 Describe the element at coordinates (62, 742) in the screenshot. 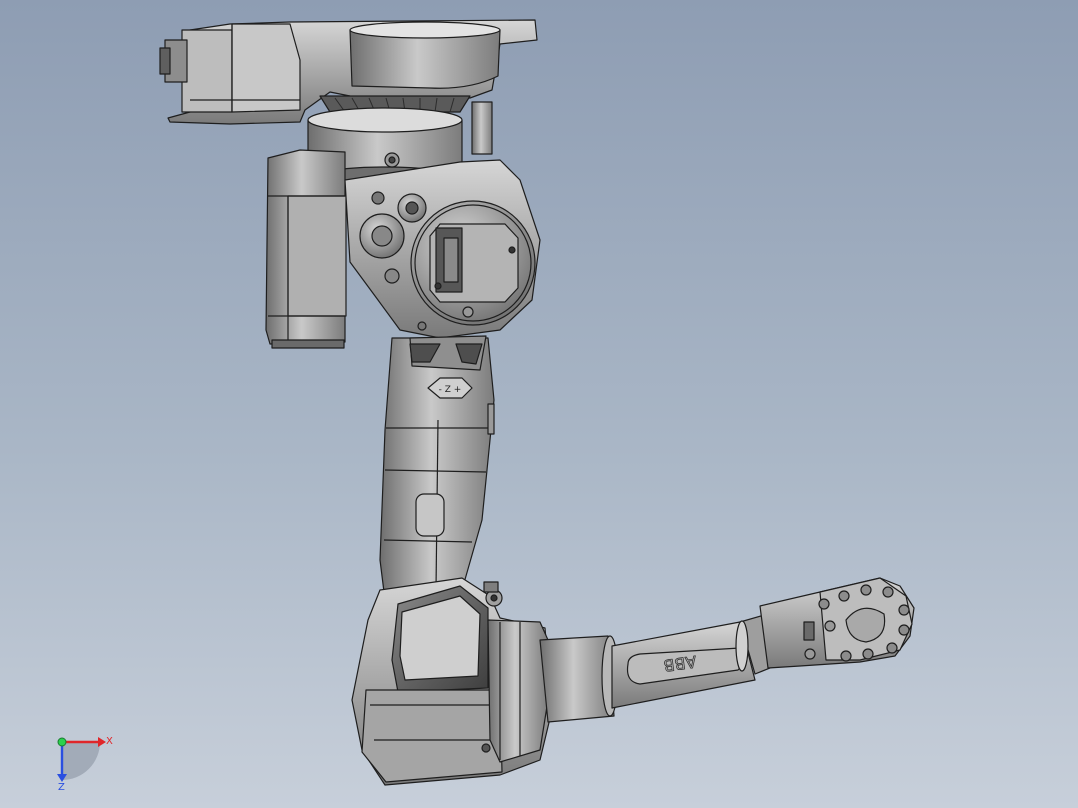

I see `y-axis-icon` at that location.